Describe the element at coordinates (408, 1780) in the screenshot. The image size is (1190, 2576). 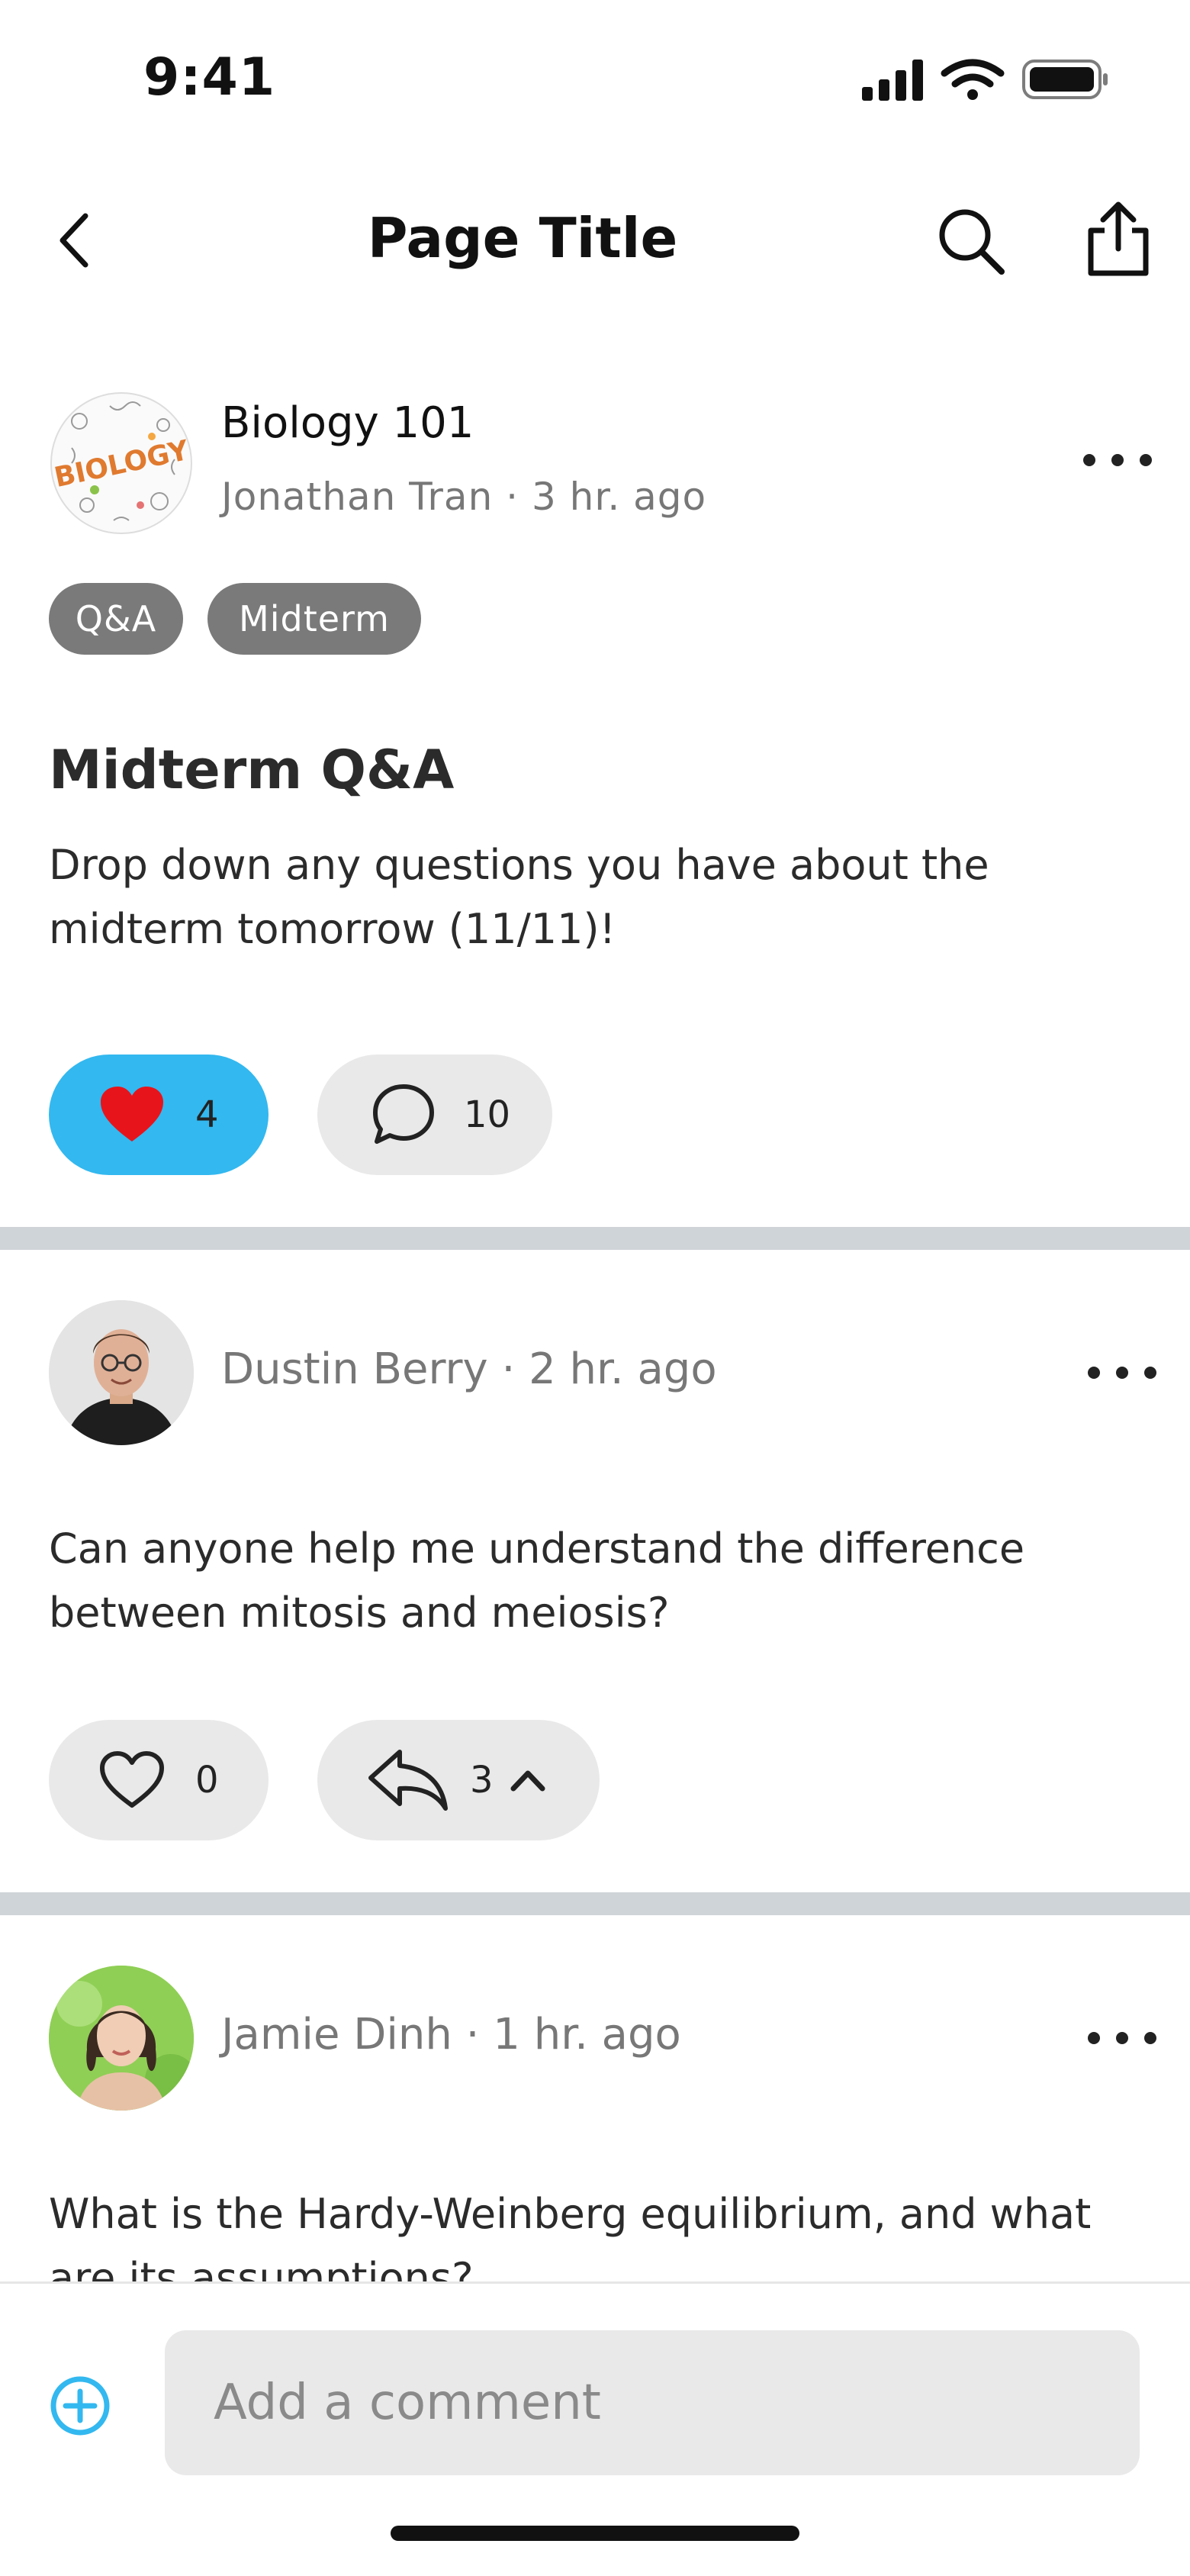
I see `reply-icon` at that location.